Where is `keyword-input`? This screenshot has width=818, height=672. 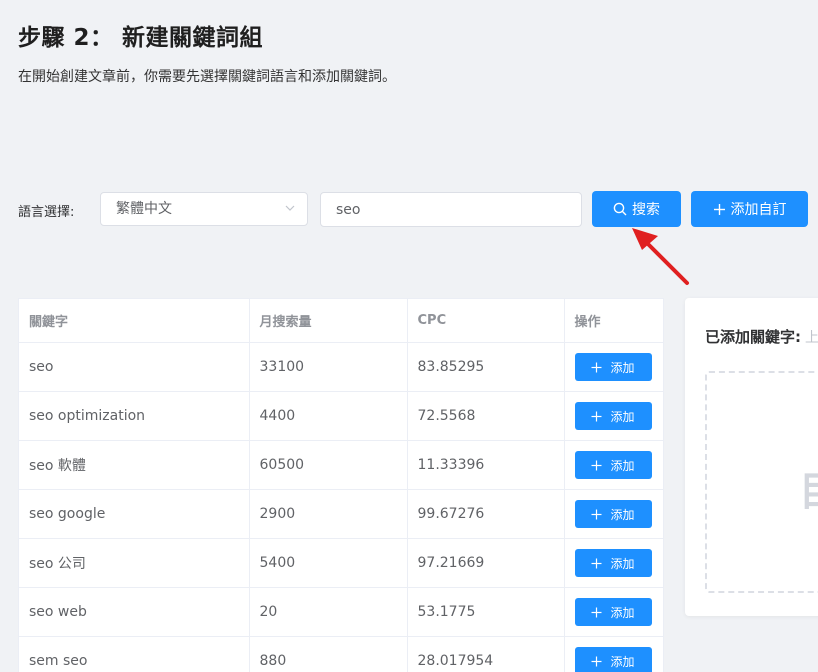
keyword-input is located at coordinates (451, 209).